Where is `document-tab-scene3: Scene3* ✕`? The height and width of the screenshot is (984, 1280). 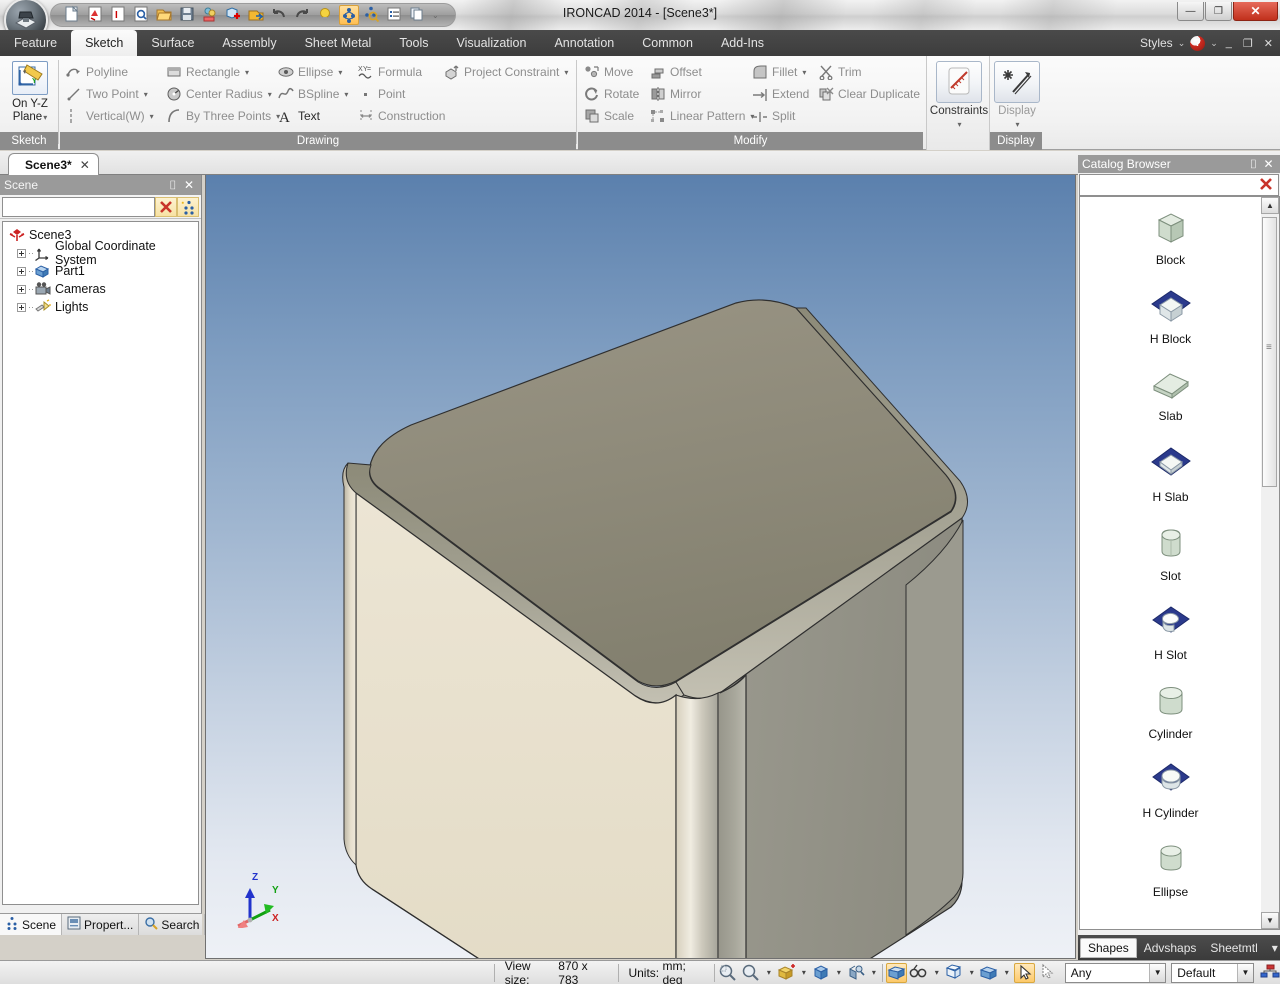
document-tab-scene3: Scene3* ✕ is located at coordinates (53, 164).